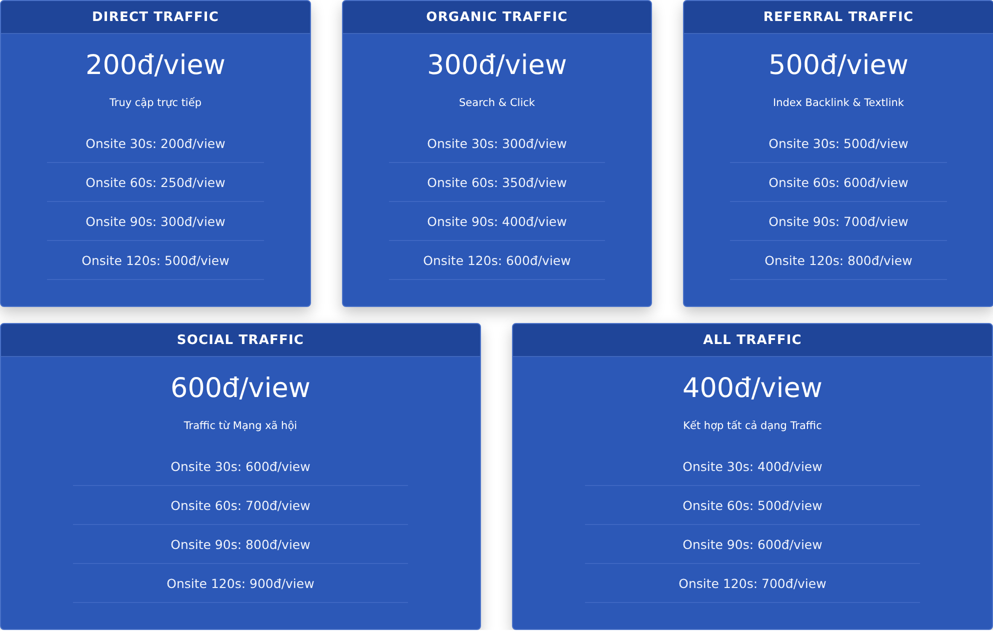 This screenshot has height=631, width=993. Describe the element at coordinates (497, 182) in the screenshot. I see `price-item: Onsite 60s: 350đ/view` at that location.